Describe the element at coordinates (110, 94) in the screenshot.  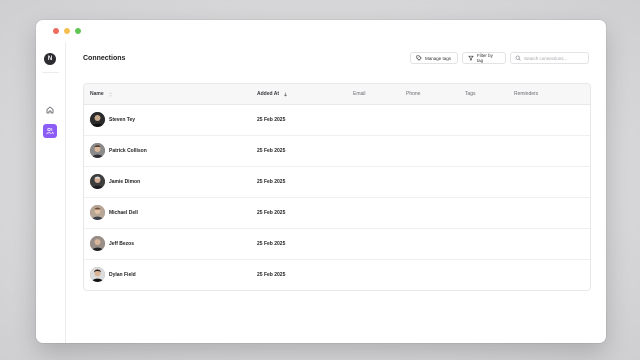
I see `sort-icon` at that location.